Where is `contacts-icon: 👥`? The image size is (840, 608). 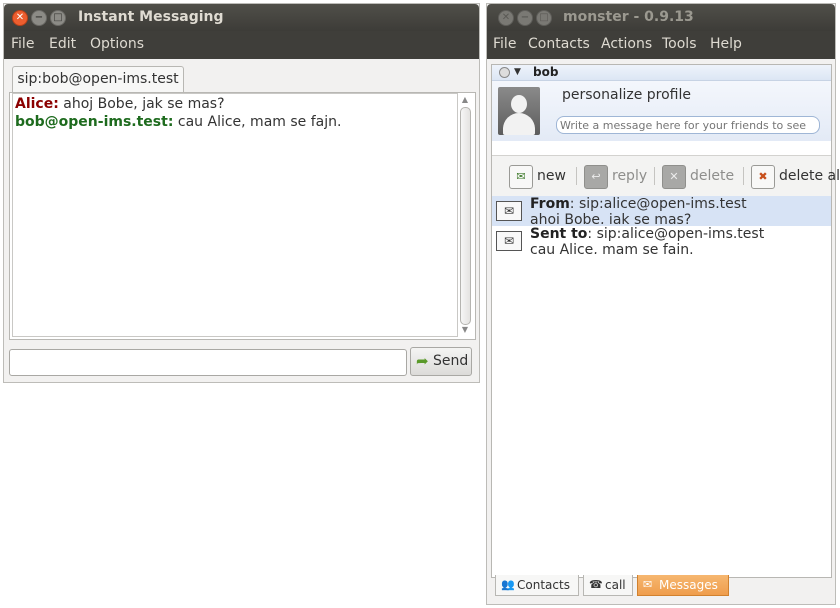 contacts-icon: 👥 is located at coordinates (508, 584).